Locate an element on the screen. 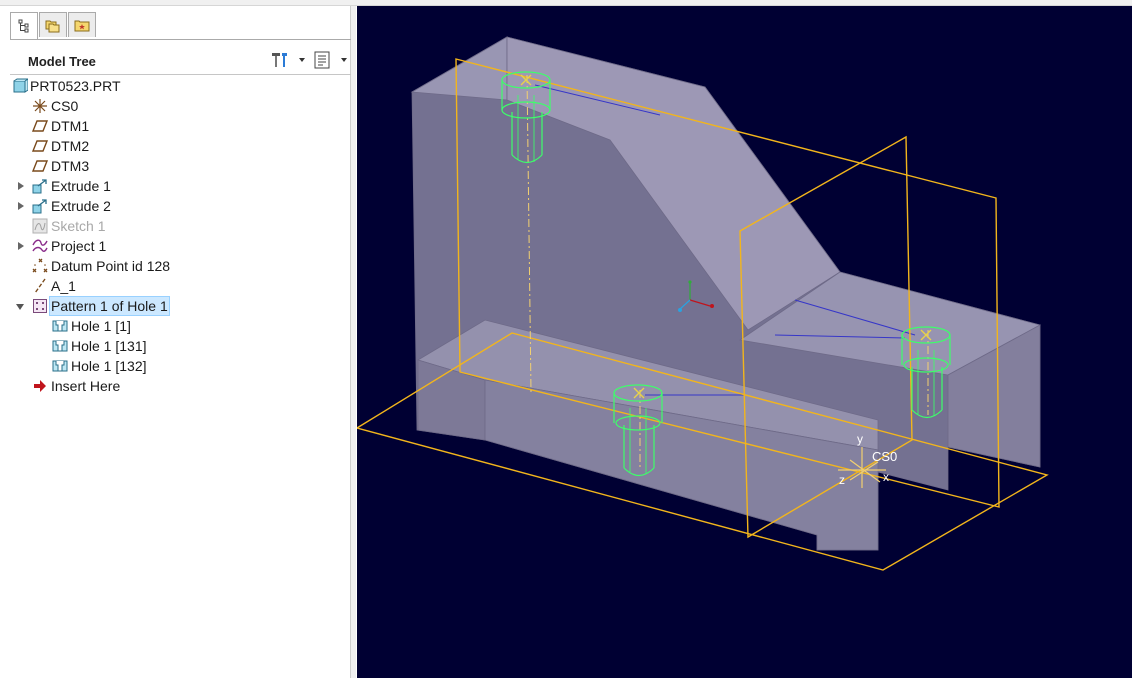 This screenshot has width=1132, height=678. project-curve-icon is located at coordinates (40, 245).